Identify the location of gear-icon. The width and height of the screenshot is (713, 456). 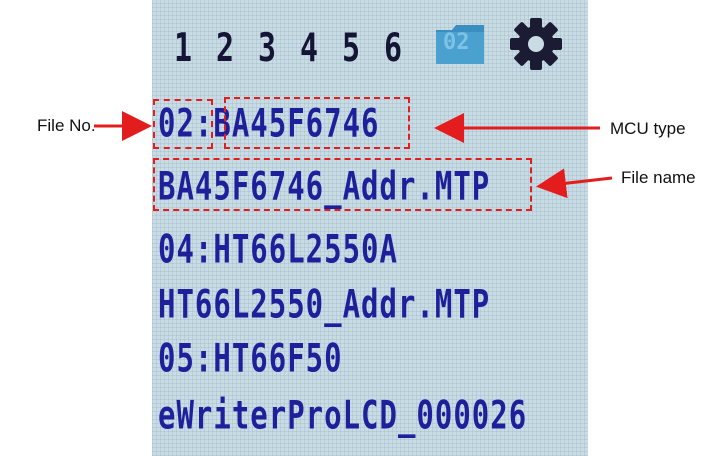
(536, 44).